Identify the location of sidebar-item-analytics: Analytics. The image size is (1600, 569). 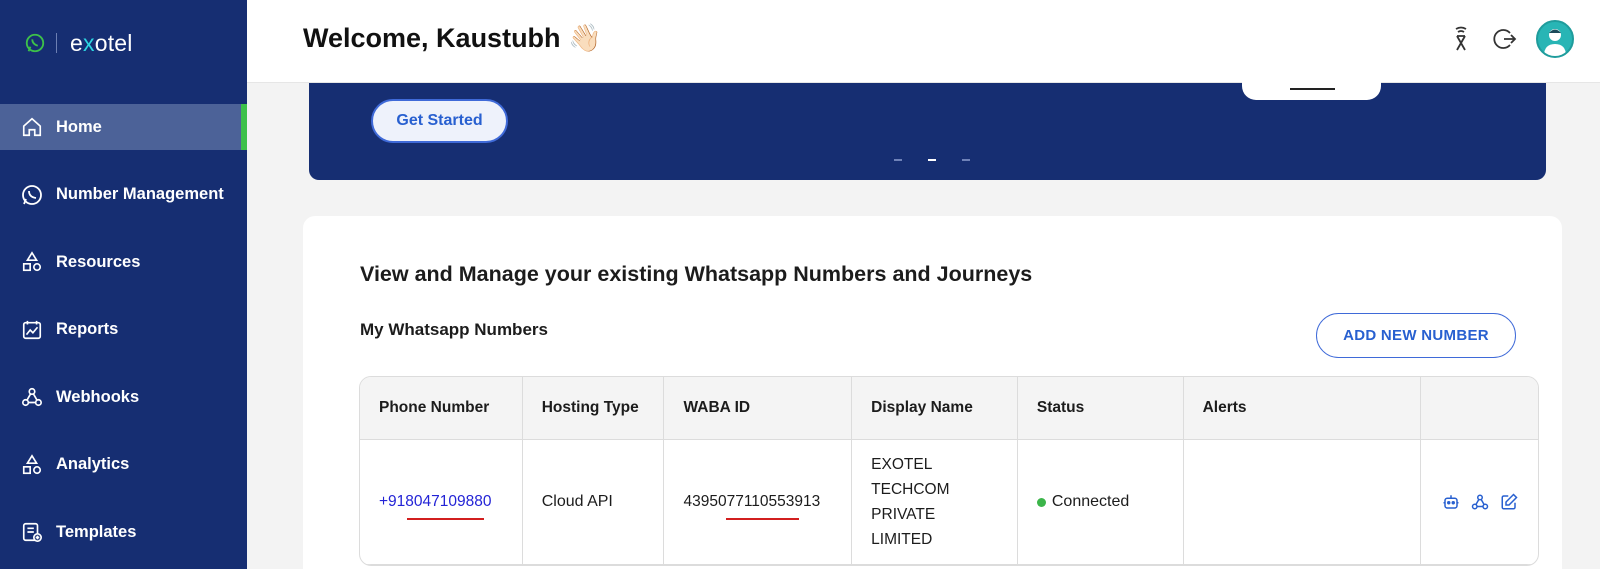
(123, 465).